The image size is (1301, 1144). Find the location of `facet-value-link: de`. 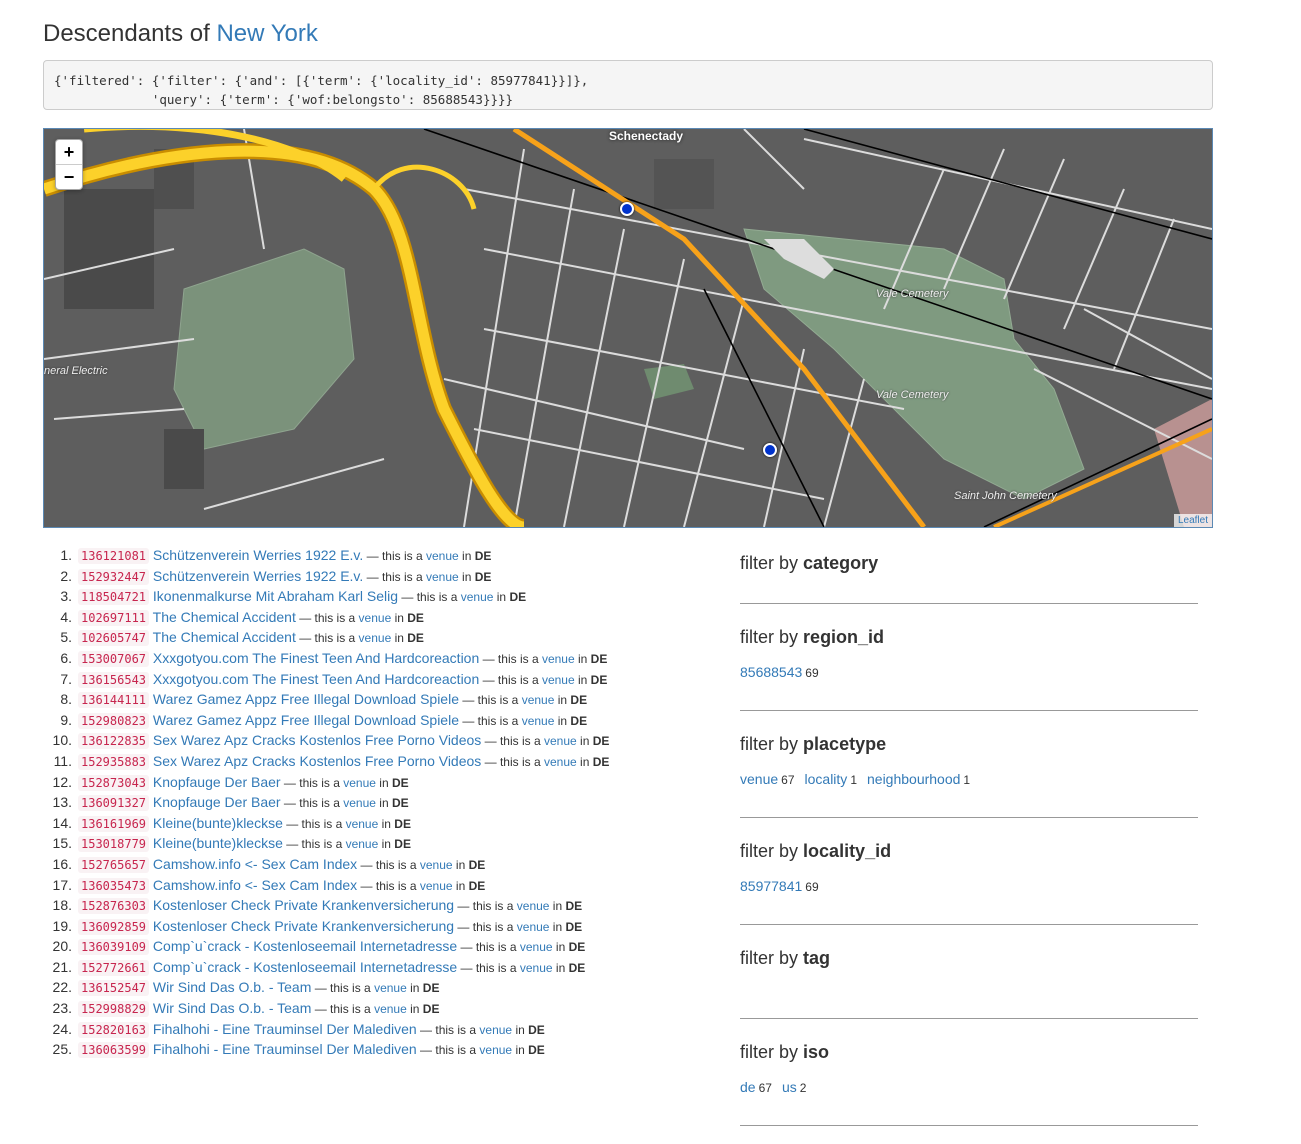

facet-value-link: de is located at coordinates (748, 1087).